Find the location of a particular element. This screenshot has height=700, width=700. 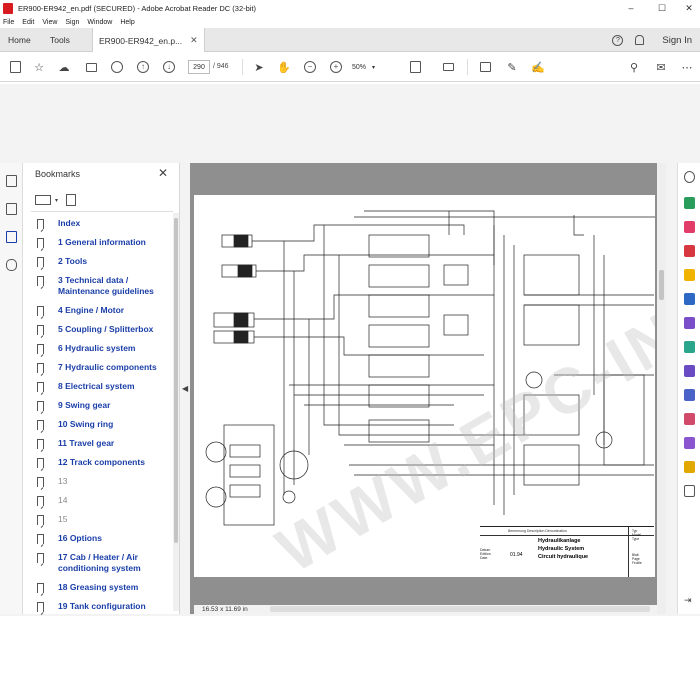

chevron-down-icon: ▾ is located at coordinates (56, 200).